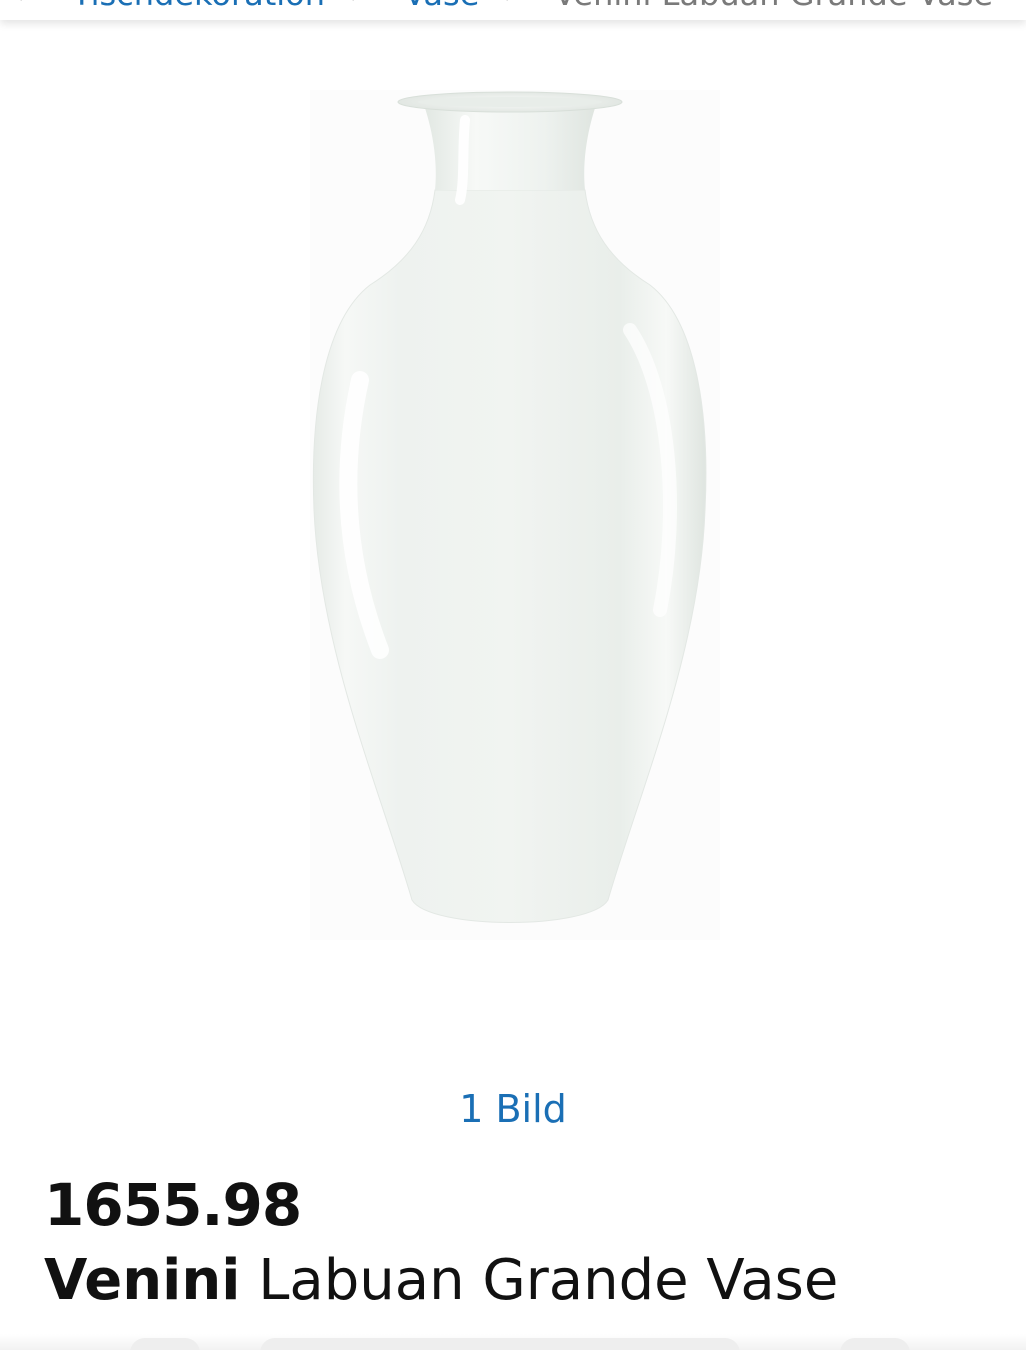 Image resolution: width=1026 pixels, height=1350 pixels. What do you see at coordinates (513, 1109) in the screenshot?
I see `image-count-link: 1 Bild` at bounding box center [513, 1109].